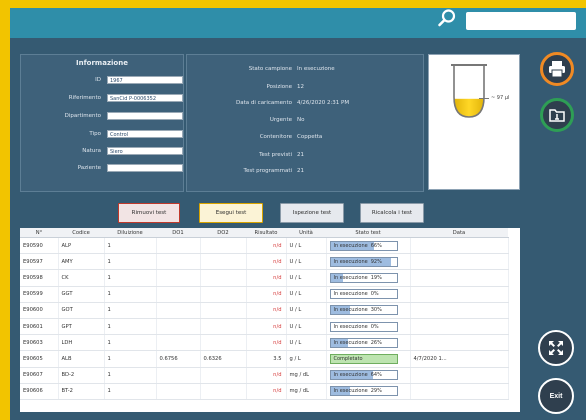  I want to click on cell-risultato: 3.5, so click(266, 359).